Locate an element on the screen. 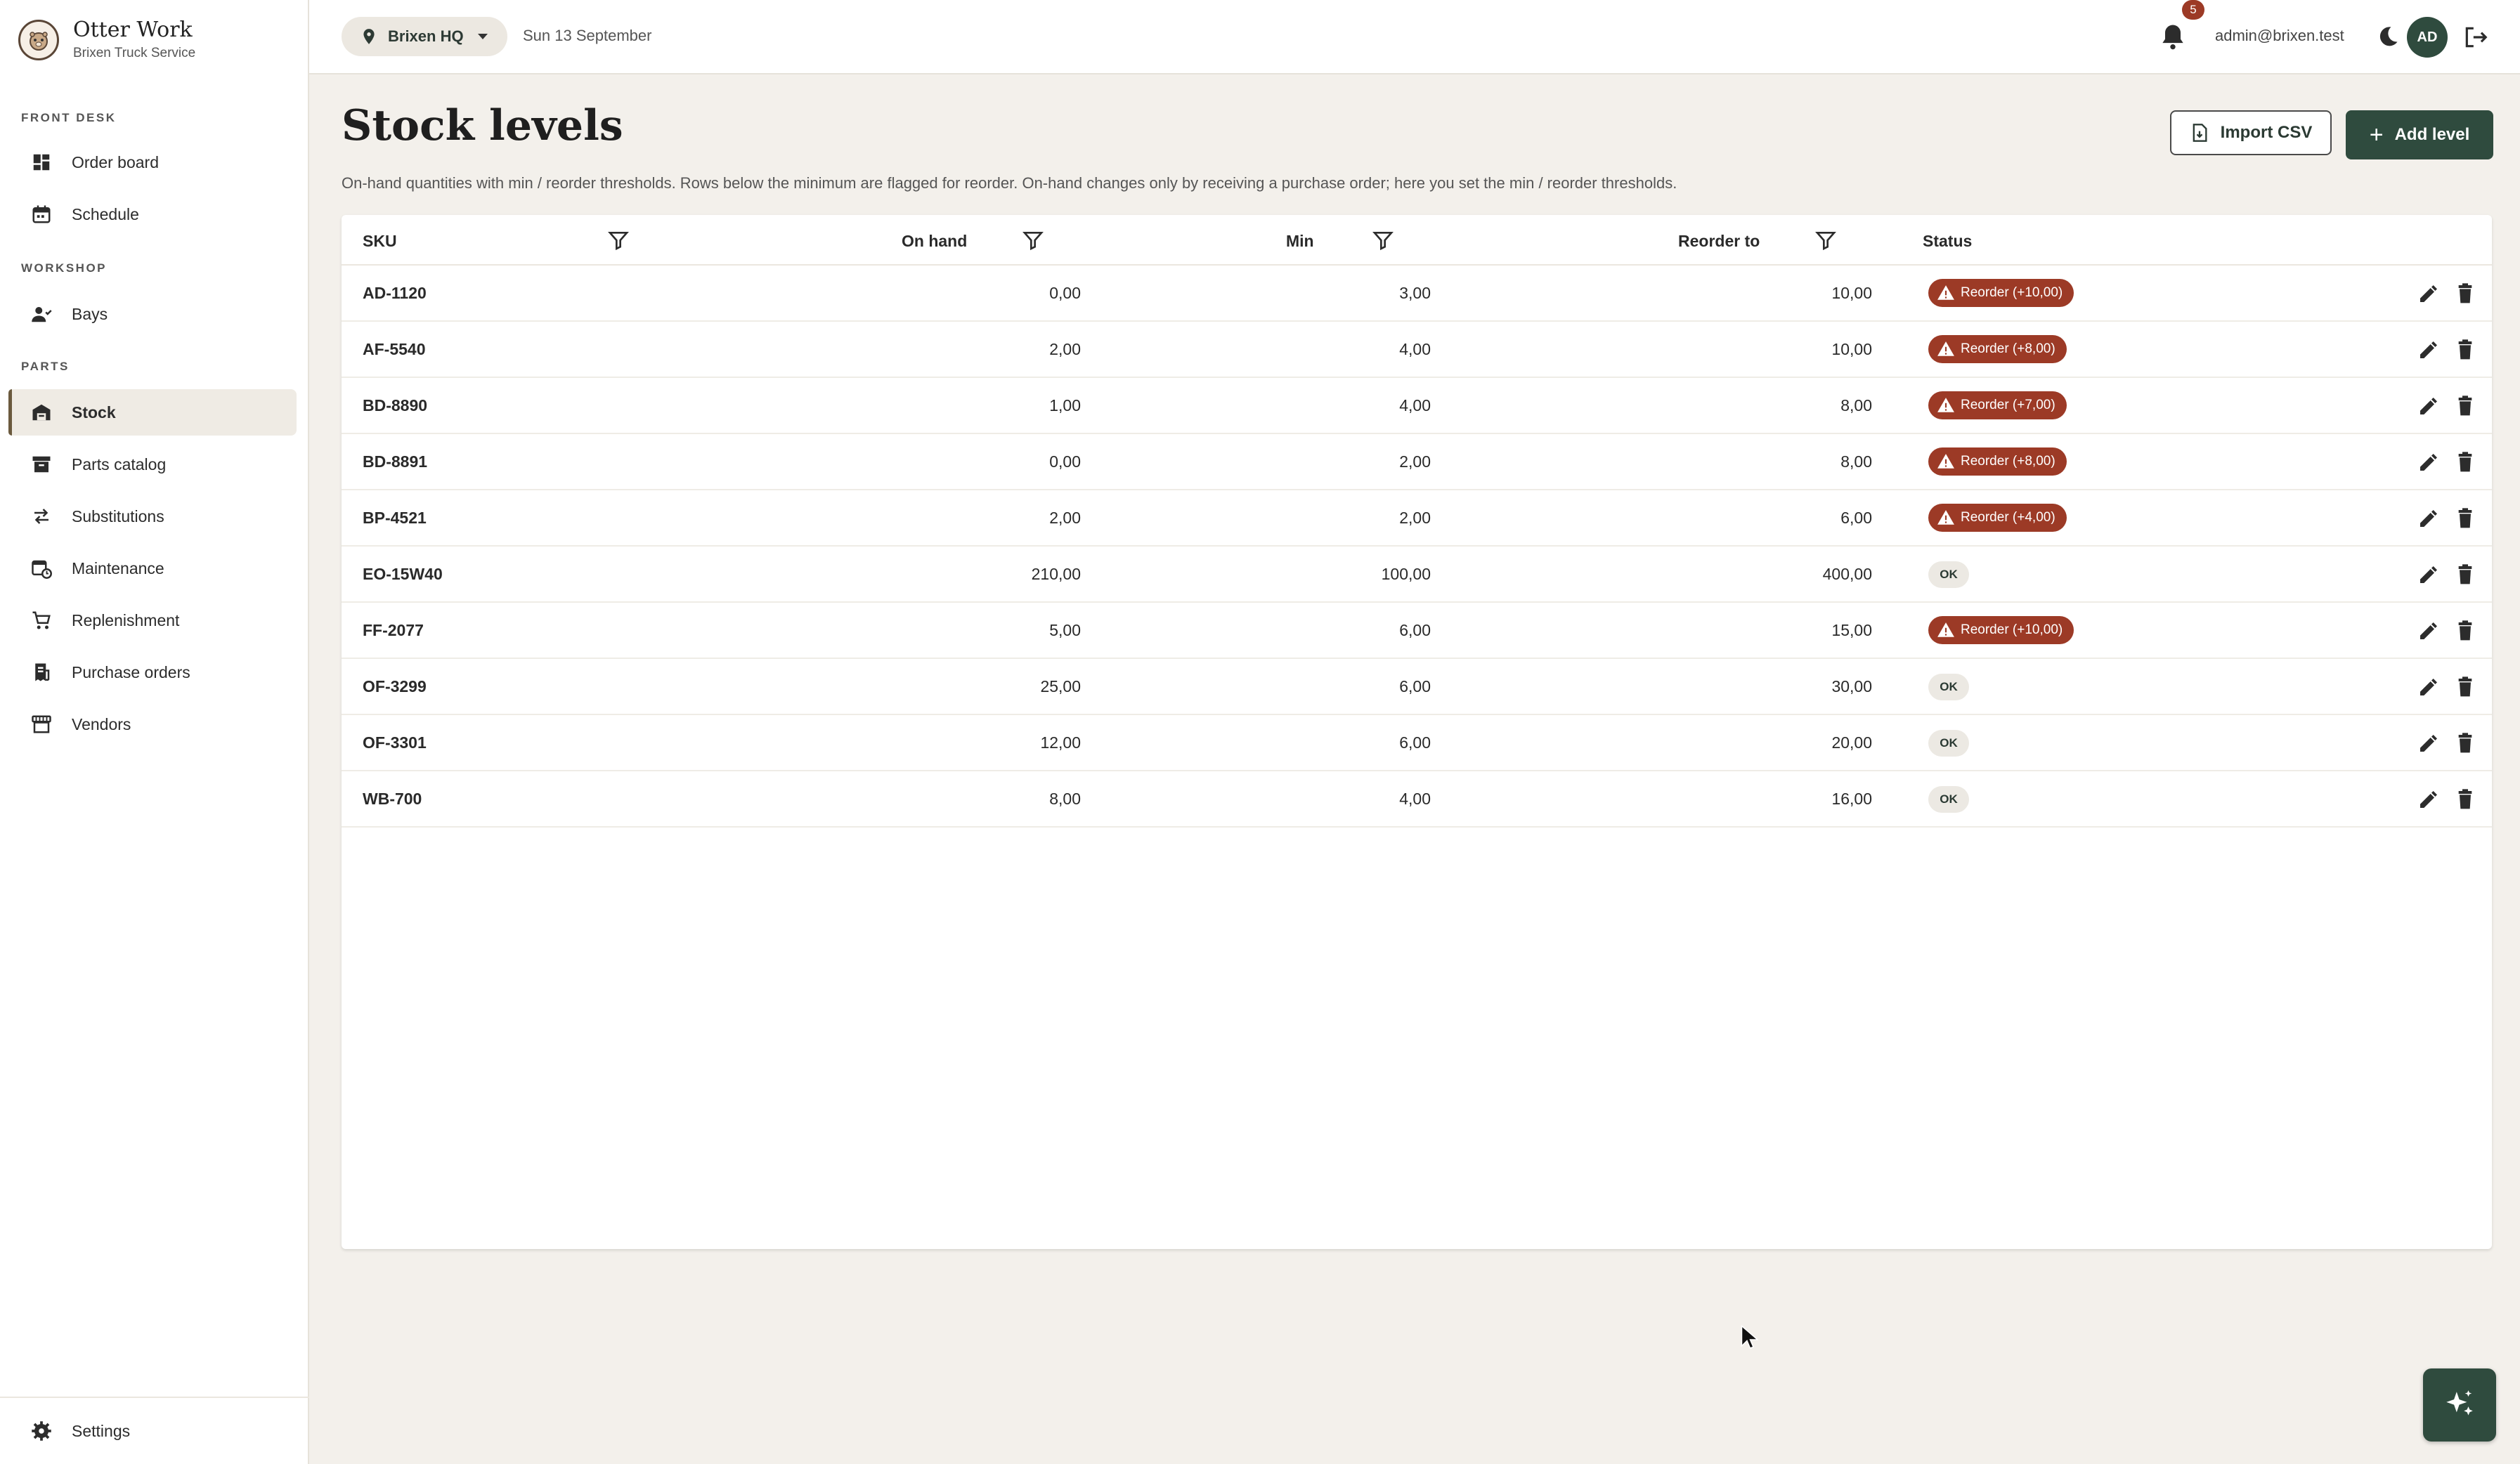  brand-subtitle: Brixen Truck Service is located at coordinates (135, 53).